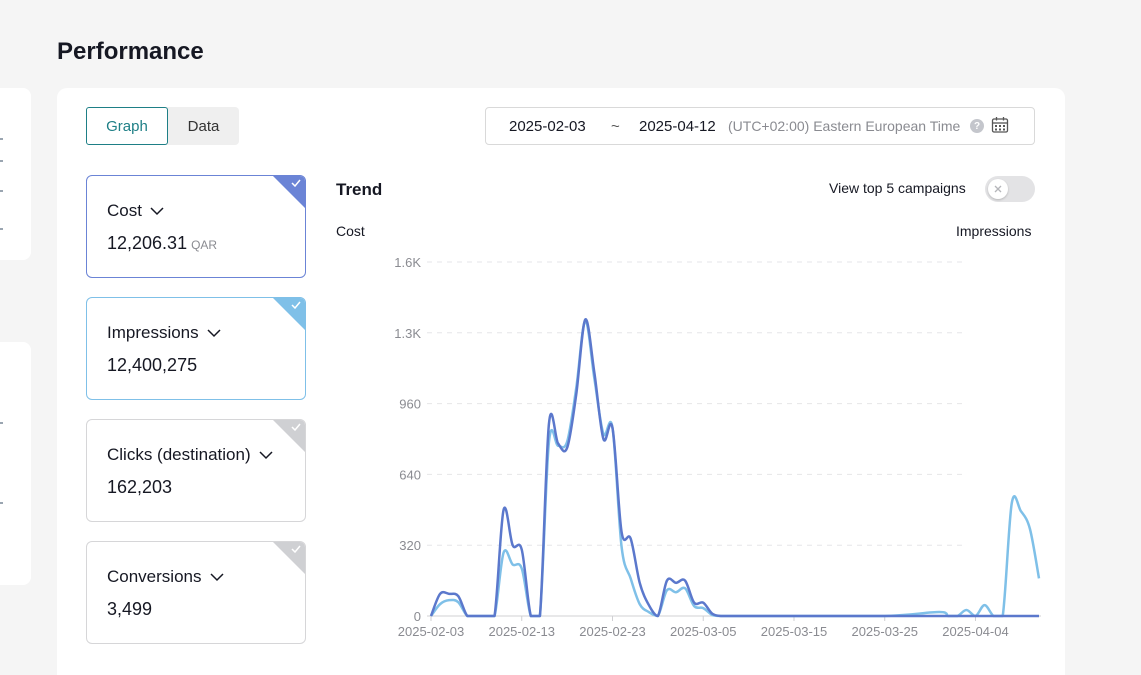  I want to click on metric-value: 3,499, so click(130, 609).